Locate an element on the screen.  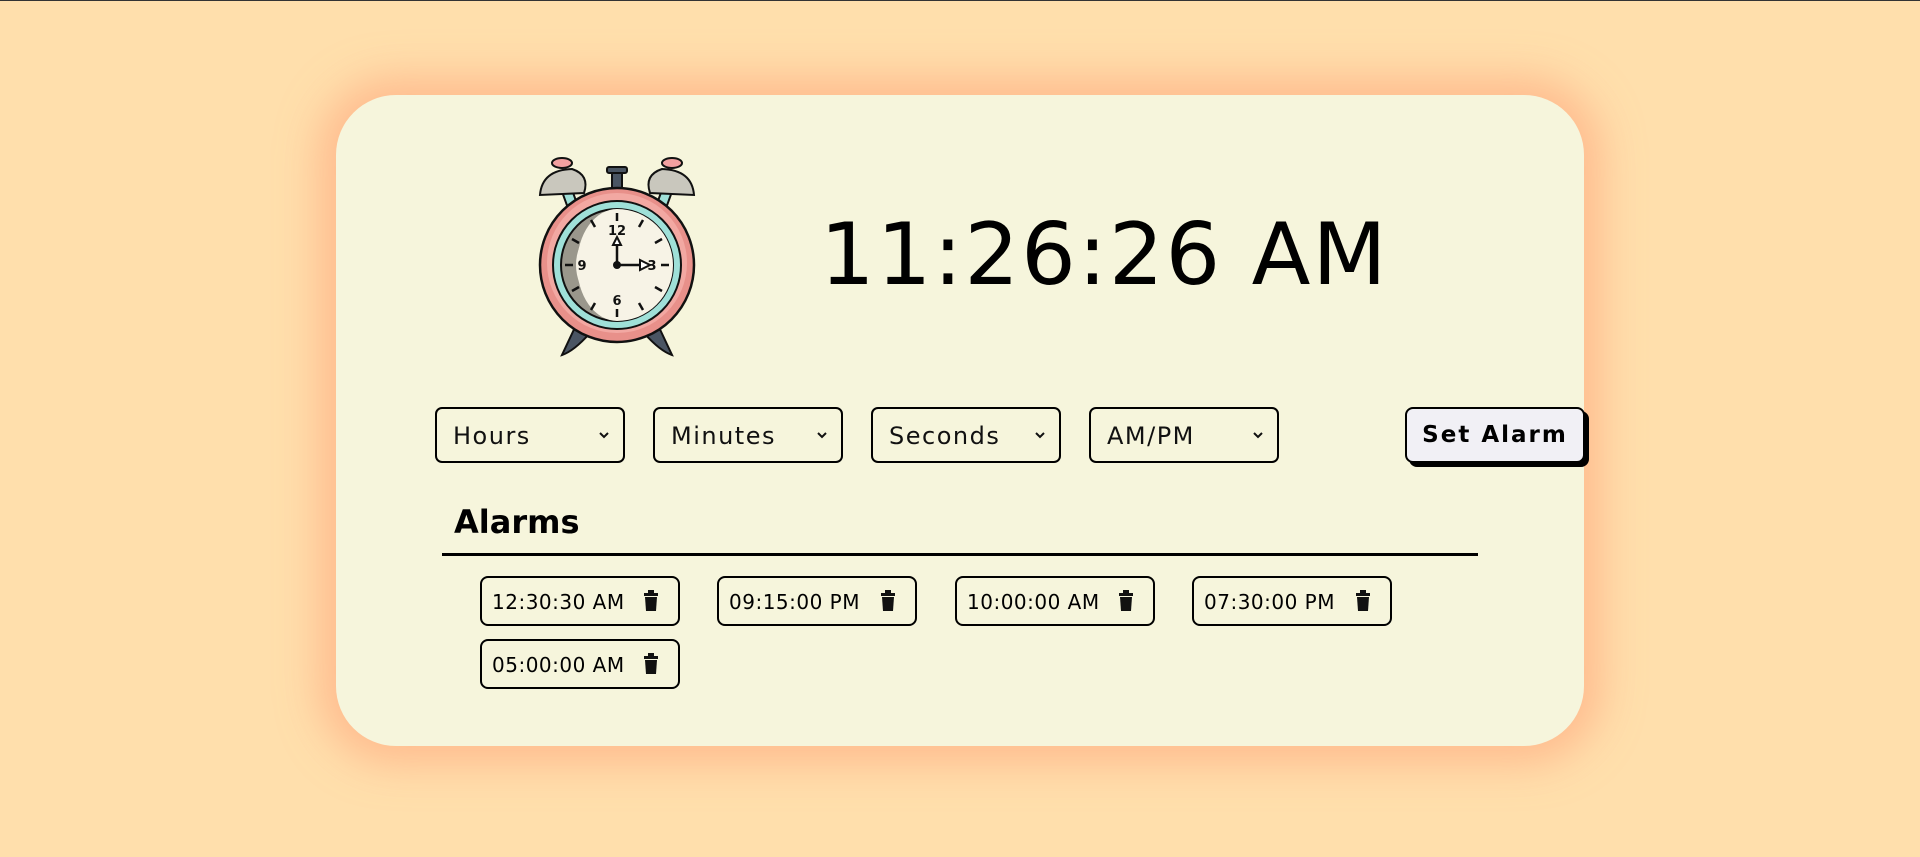
alarm-time: 07:30:00 PM is located at coordinates (1269, 602).